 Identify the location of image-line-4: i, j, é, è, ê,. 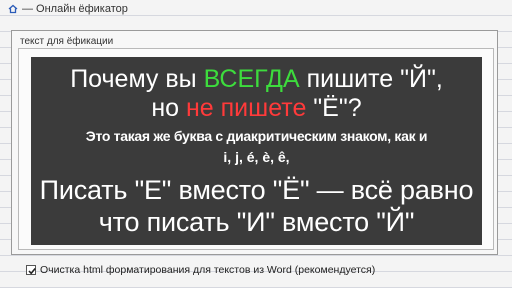
(256, 157).